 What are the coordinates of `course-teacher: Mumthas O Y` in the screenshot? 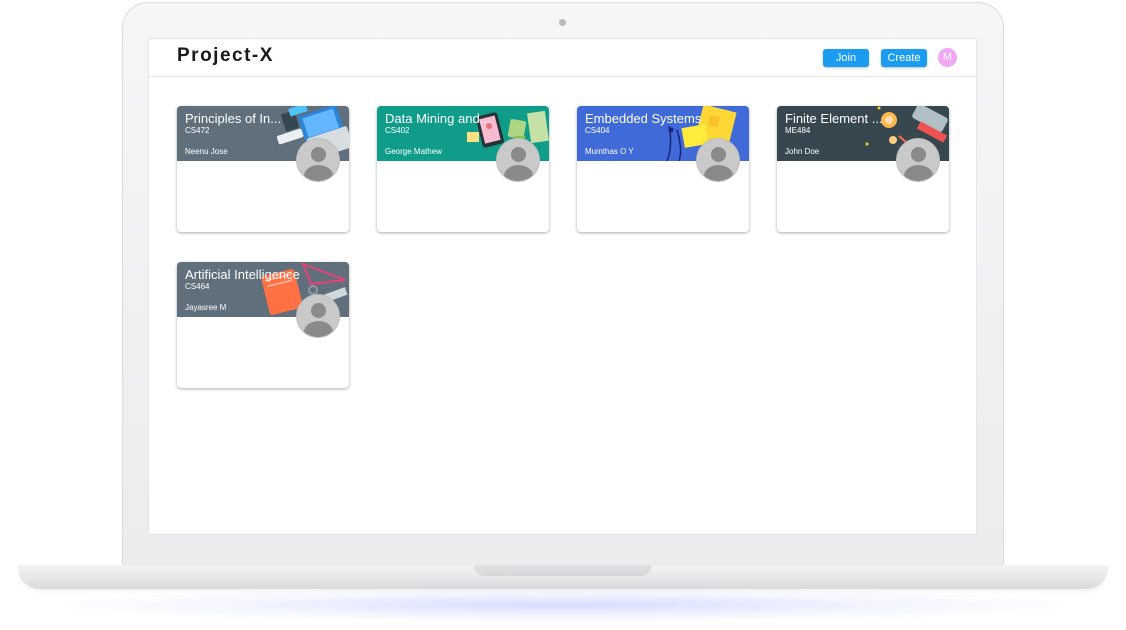 It's located at (609, 151).